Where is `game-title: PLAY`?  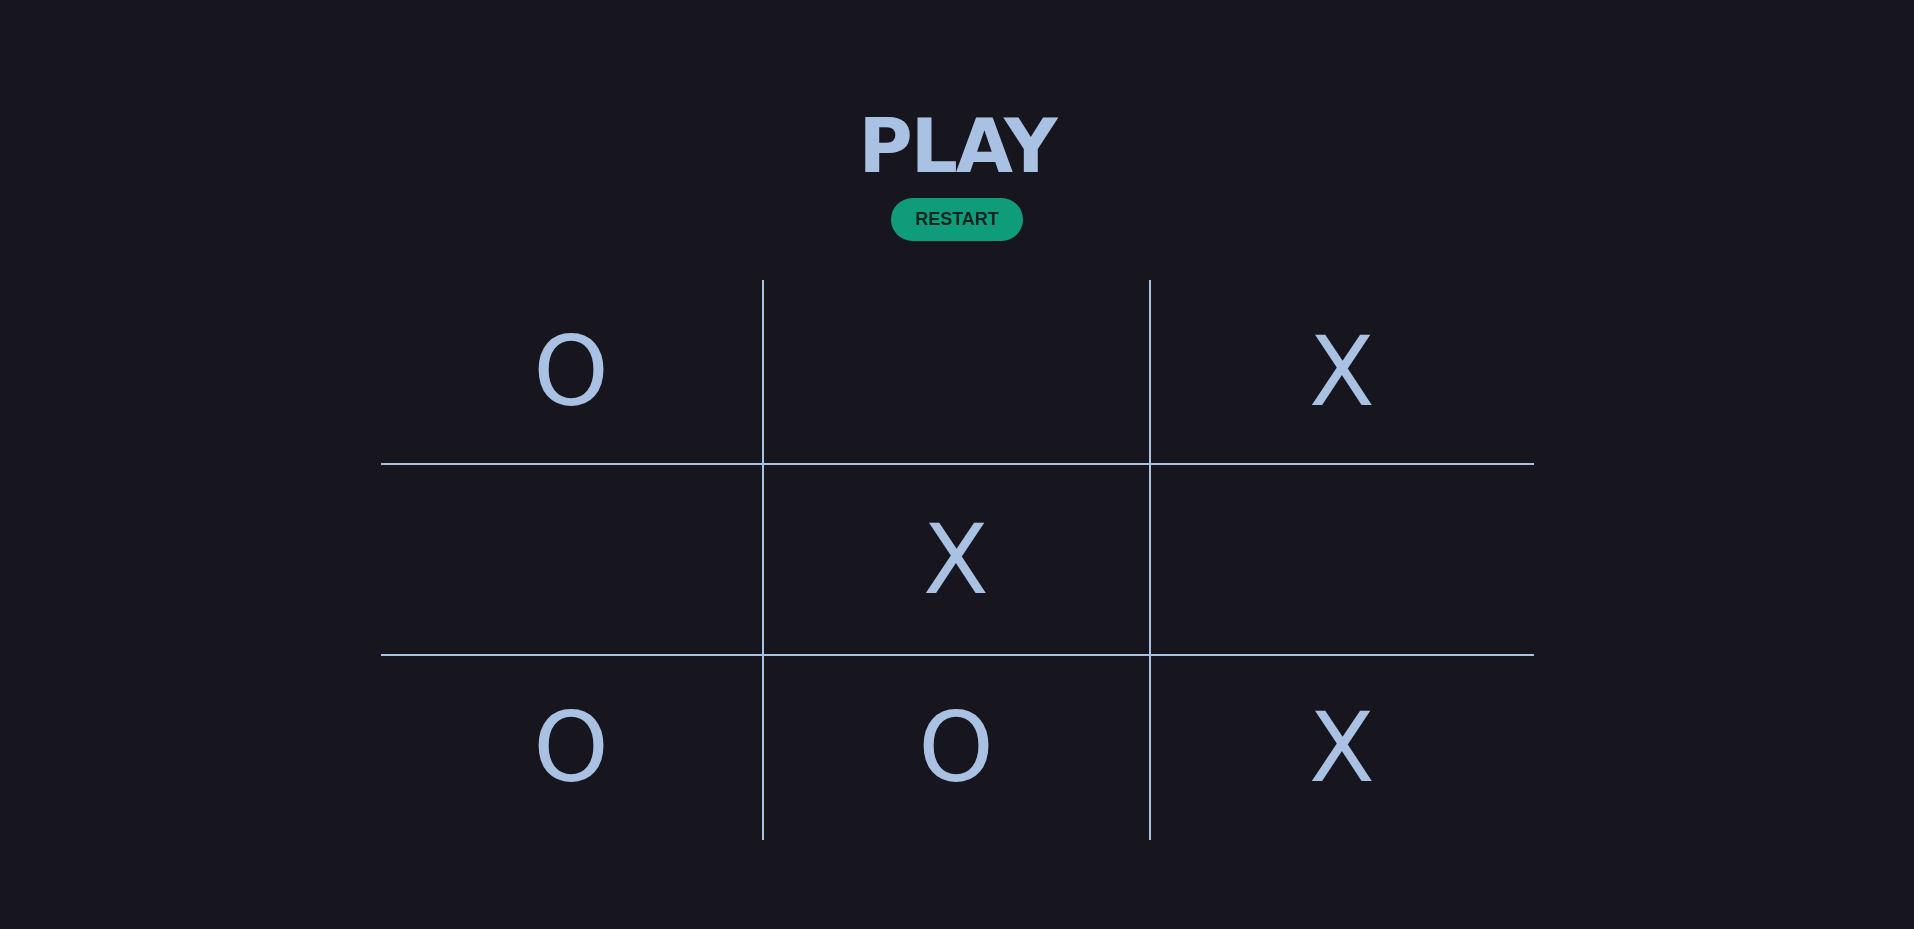 game-title: PLAY is located at coordinates (957, 146).